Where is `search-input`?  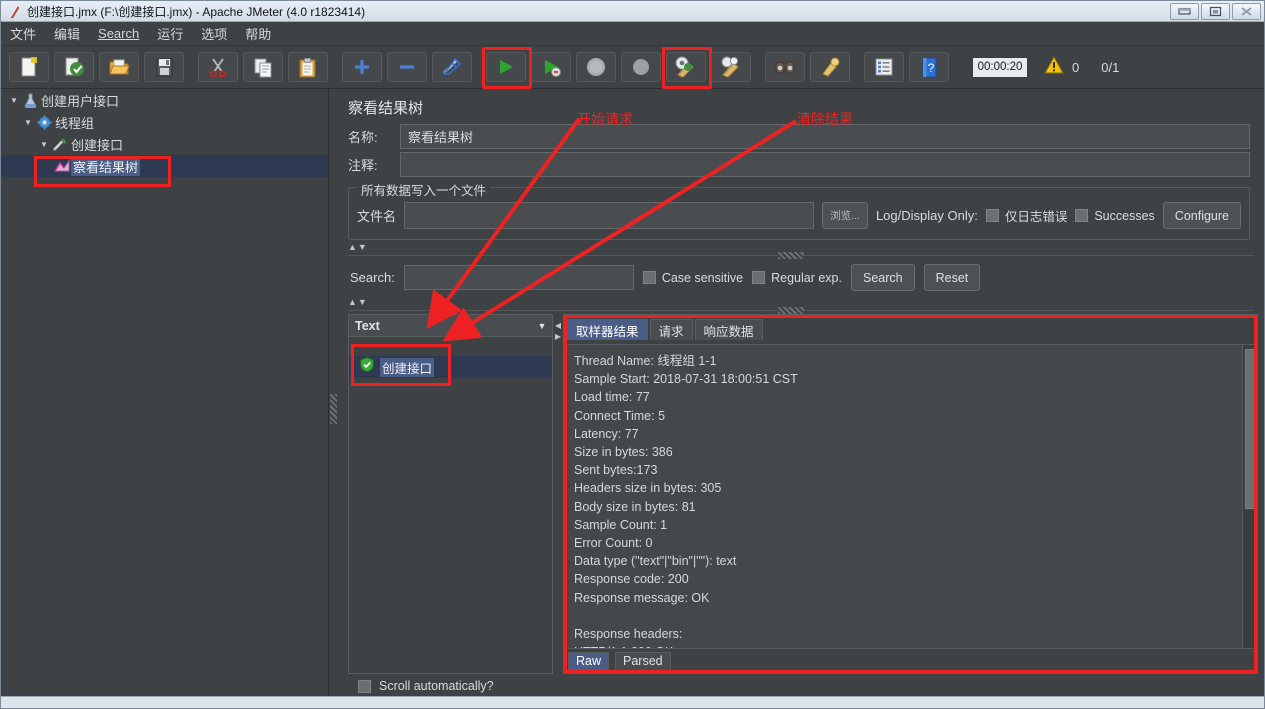
search-input is located at coordinates (518, 277).